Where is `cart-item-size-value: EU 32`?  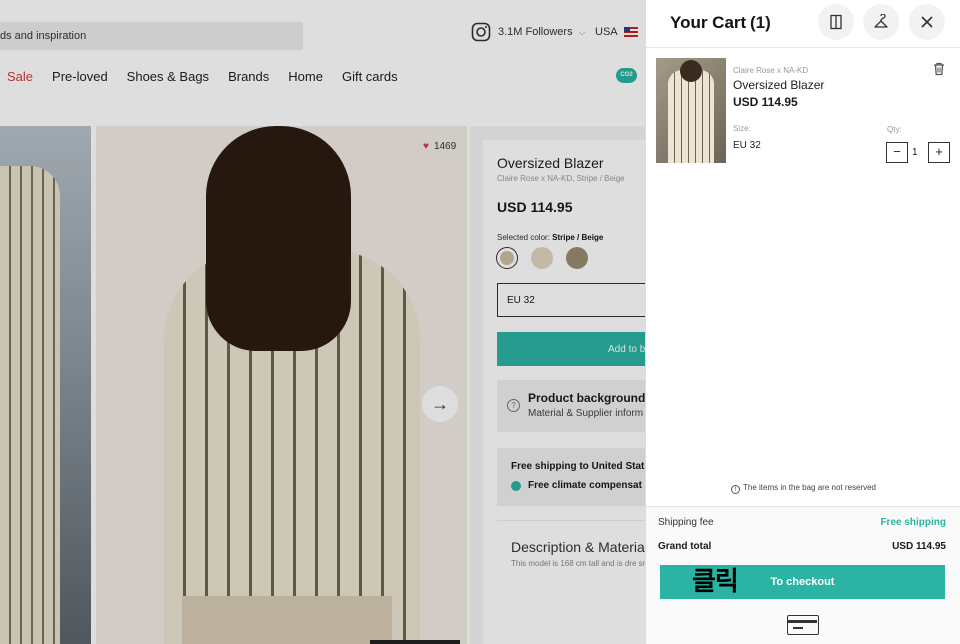 cart-item-size-value: EU 32 is located at coordinates (747, 145).